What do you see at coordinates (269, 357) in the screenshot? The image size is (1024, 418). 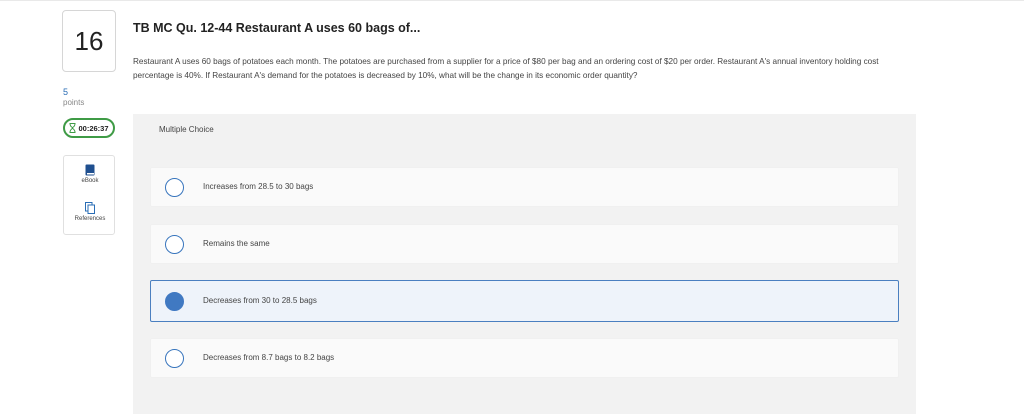 I see `choice-text: Decreases from 8.7 bags to 8.2 bags` at bounding box center [269, 357].